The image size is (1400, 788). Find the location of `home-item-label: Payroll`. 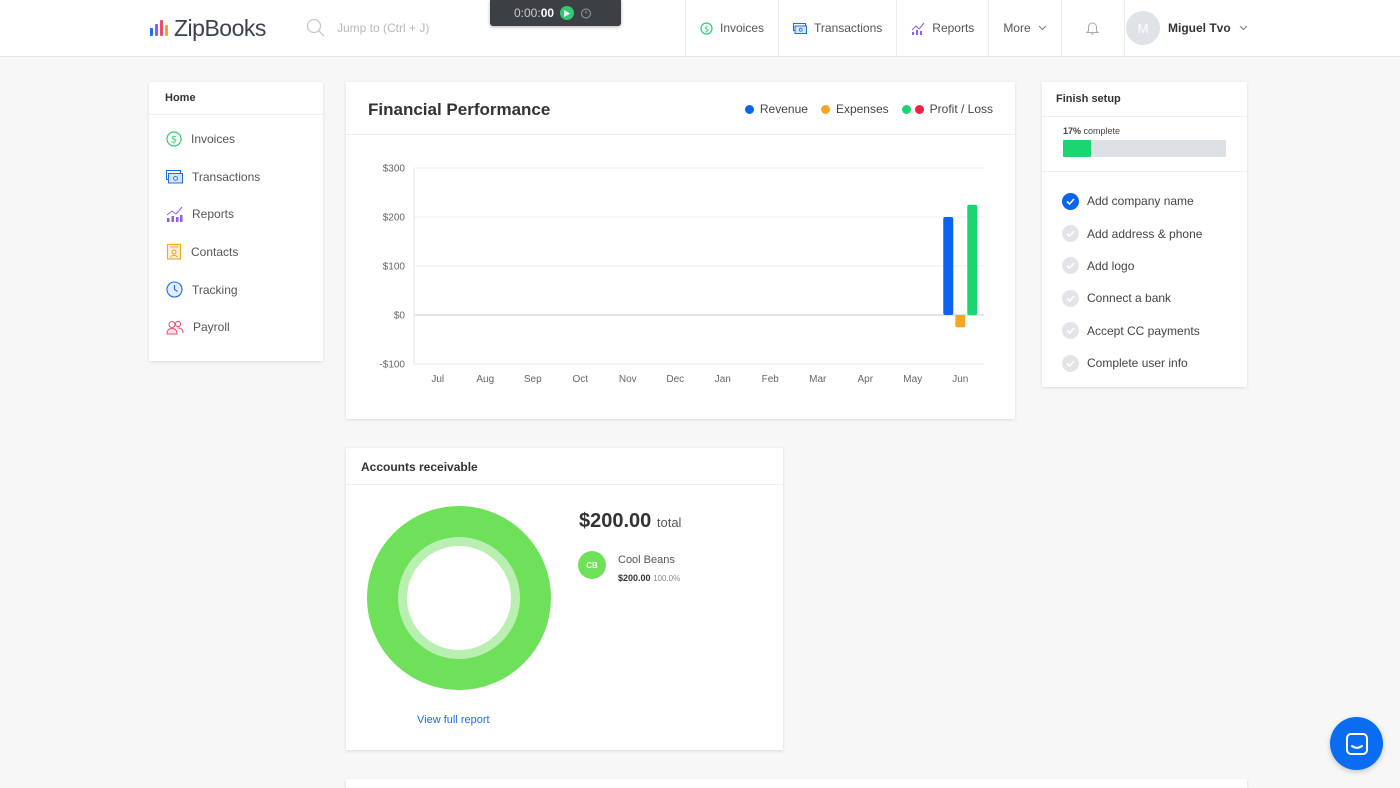

home-item-label: Payroll is located at coordinates (211, 327).